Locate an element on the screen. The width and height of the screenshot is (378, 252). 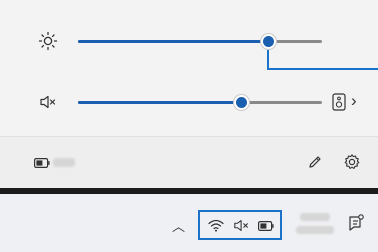
volume-slider-thumb is located at coordinates (241, 102).